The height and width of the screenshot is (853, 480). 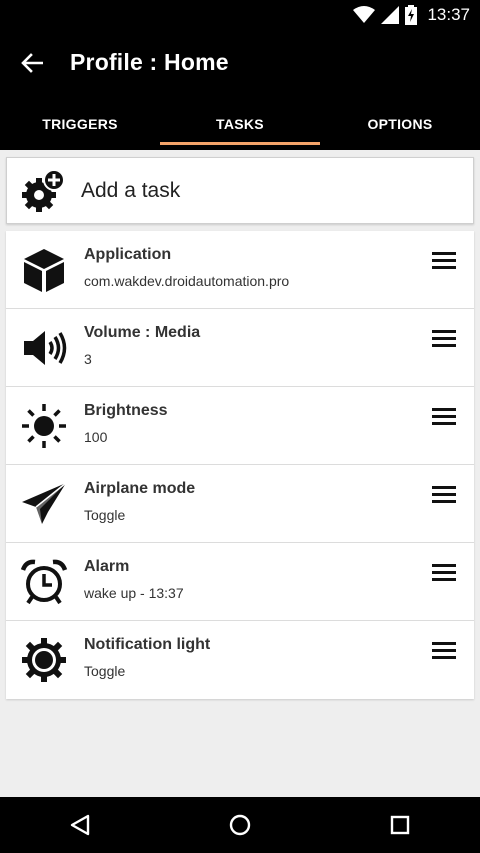 What do you see at coordinates (142, 332) in the screenshot?
I see `task-title: Volume : Media` at bounding box center [142, 332].